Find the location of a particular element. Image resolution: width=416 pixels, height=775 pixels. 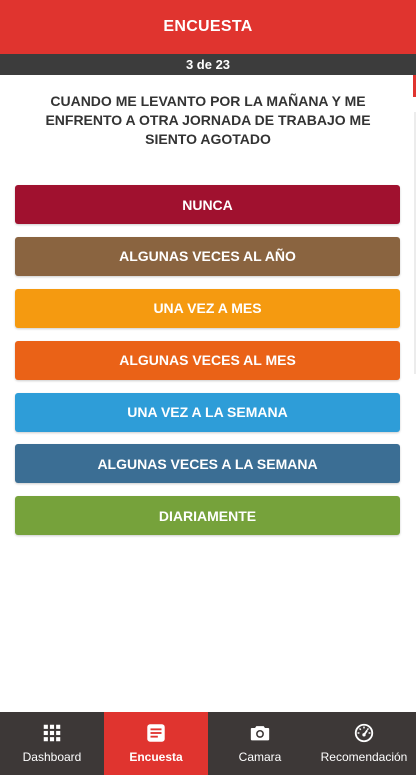

nav-label-recomendacion: Recomendación is located at coordinates (364, 757).